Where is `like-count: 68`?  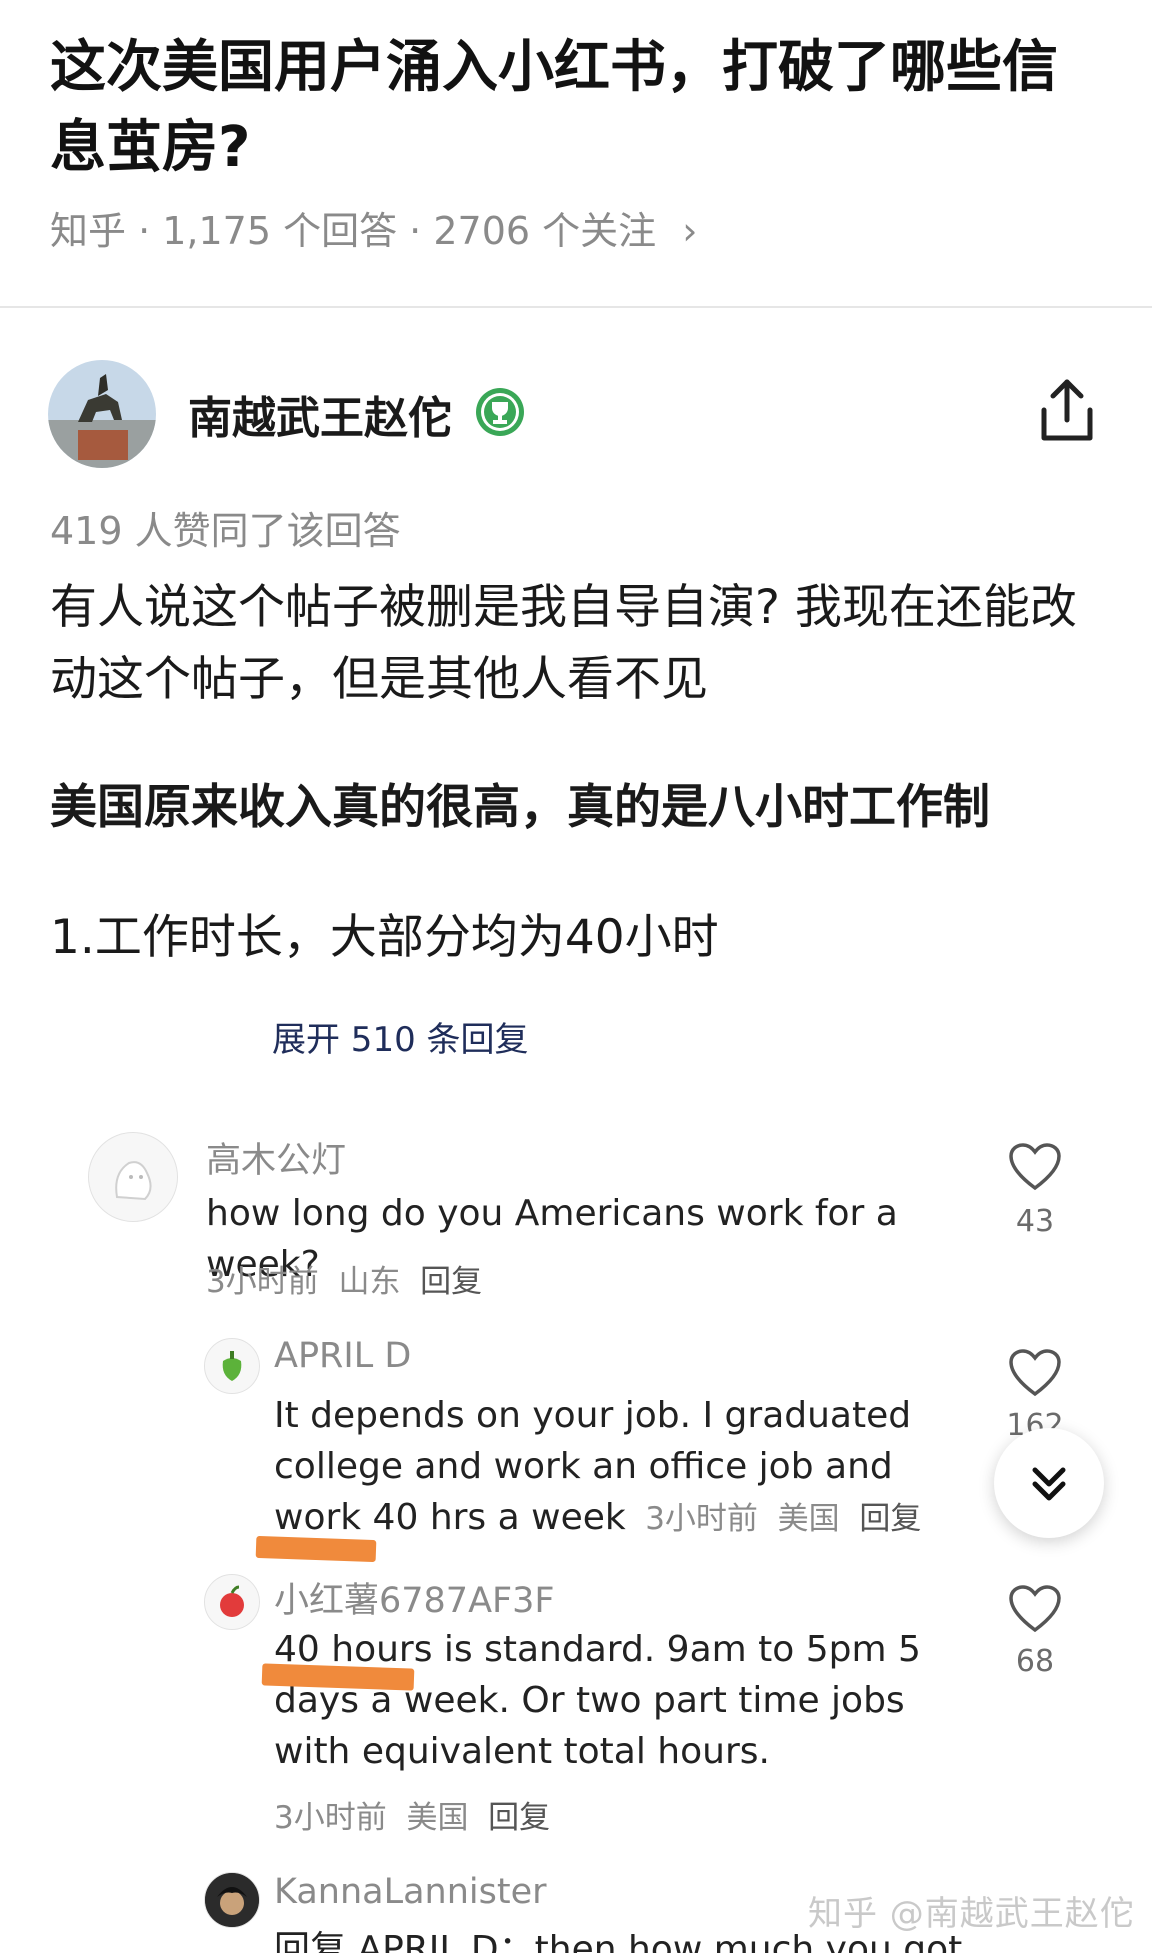 like-count: 68 is located at coordinates (1035, 1661).